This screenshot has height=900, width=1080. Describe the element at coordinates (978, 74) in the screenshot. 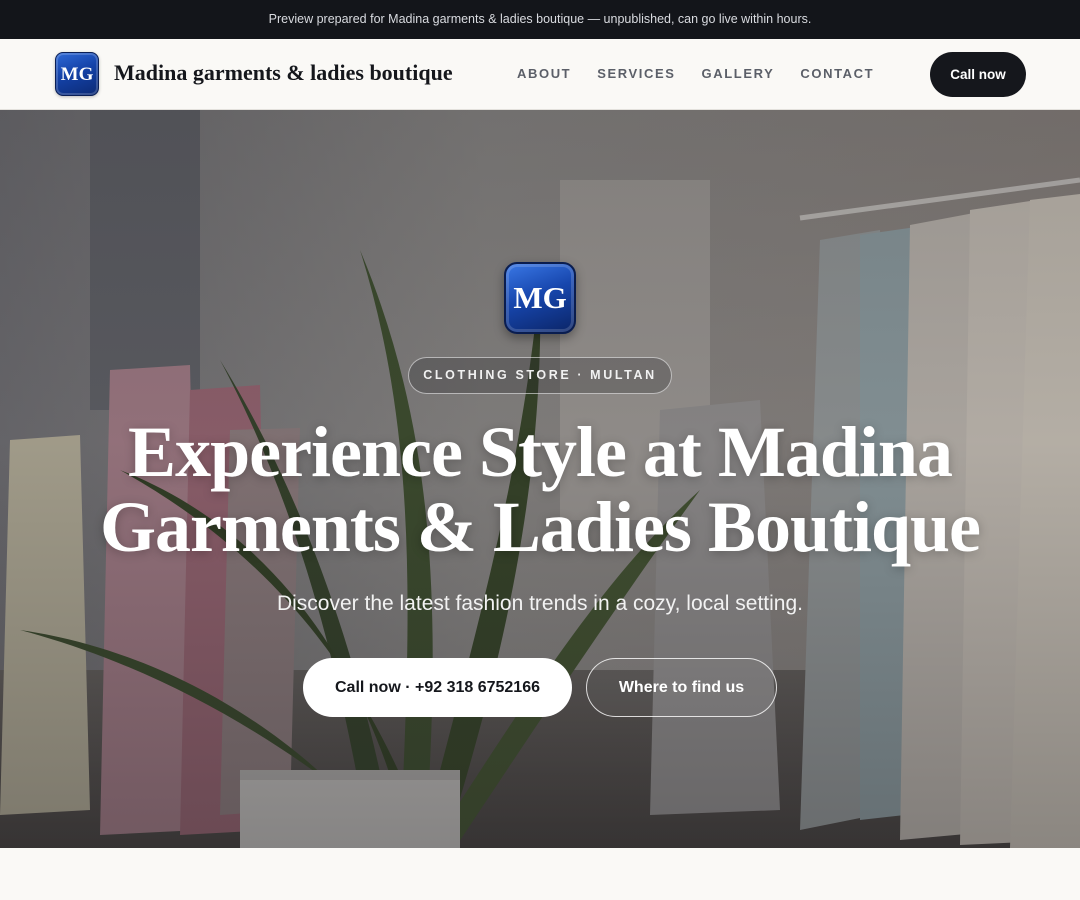

I see `header-call-button: Call now` at that location.